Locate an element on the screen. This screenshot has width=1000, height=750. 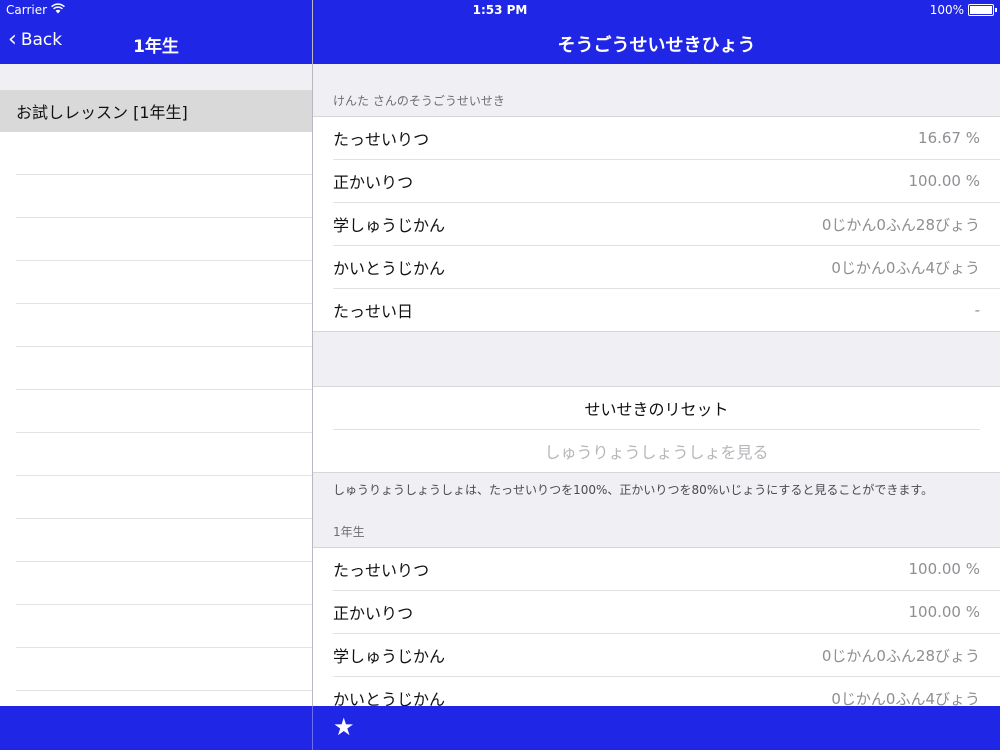
row-value: 16.67 % is located at coordinates (949, 138).